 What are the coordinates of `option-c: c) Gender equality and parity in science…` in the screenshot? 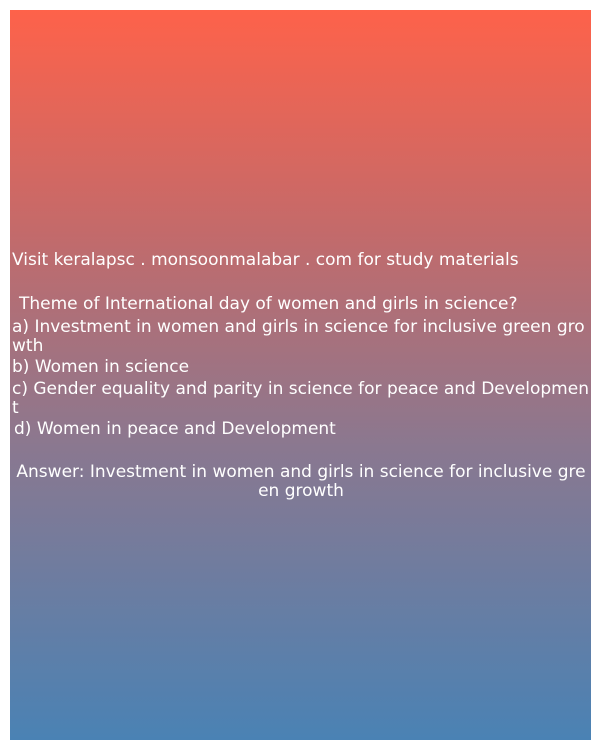 It's located at (300, 398).